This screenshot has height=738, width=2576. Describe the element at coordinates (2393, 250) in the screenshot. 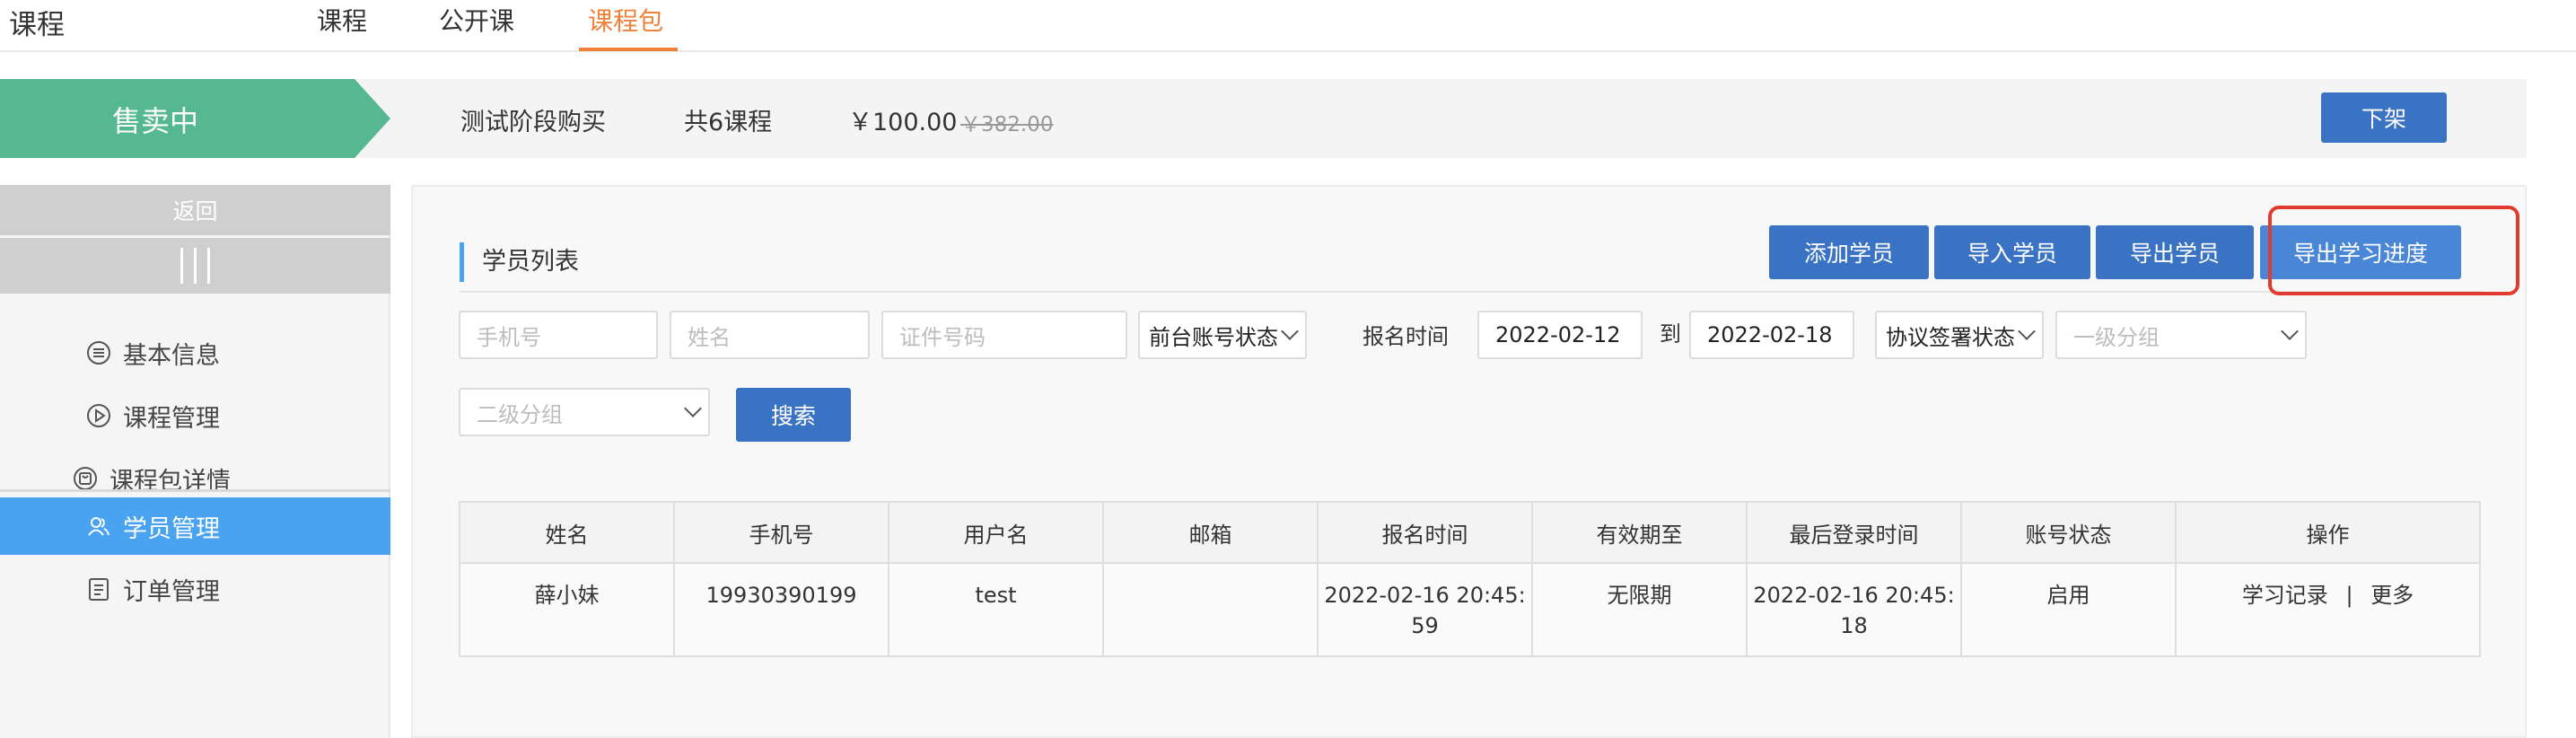

I see `annotation-highlight-box` at that location.